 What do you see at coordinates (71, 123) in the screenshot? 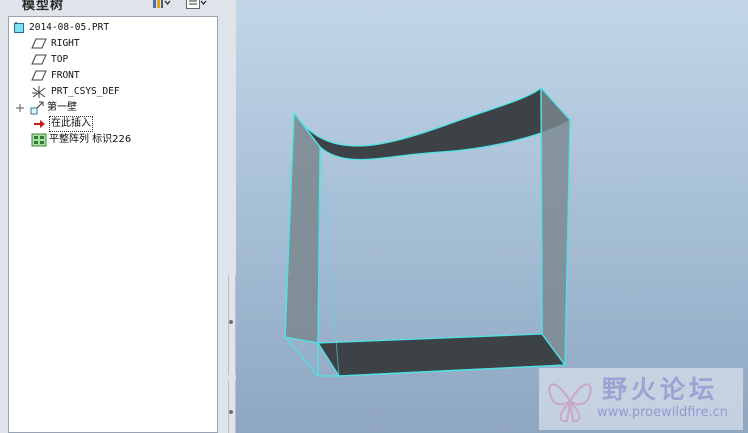
I see `tree-item-label: 在此插入` at bounding box center [71, 123].